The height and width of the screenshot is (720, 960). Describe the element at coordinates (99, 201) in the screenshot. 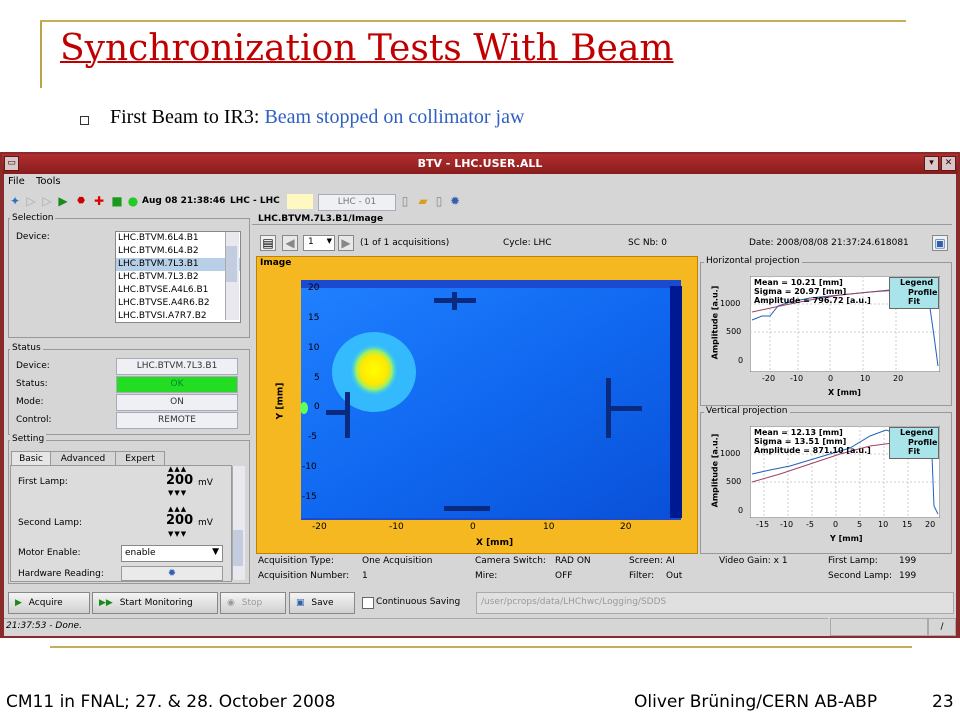

I see `red-cross-icon: ✚` at that location.